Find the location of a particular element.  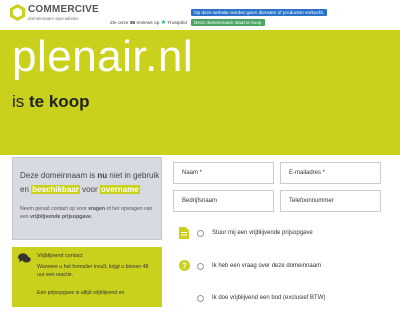

option-question: ? Ik heb een vraag over deze domeinnaam is located at coordinates (283, 268).